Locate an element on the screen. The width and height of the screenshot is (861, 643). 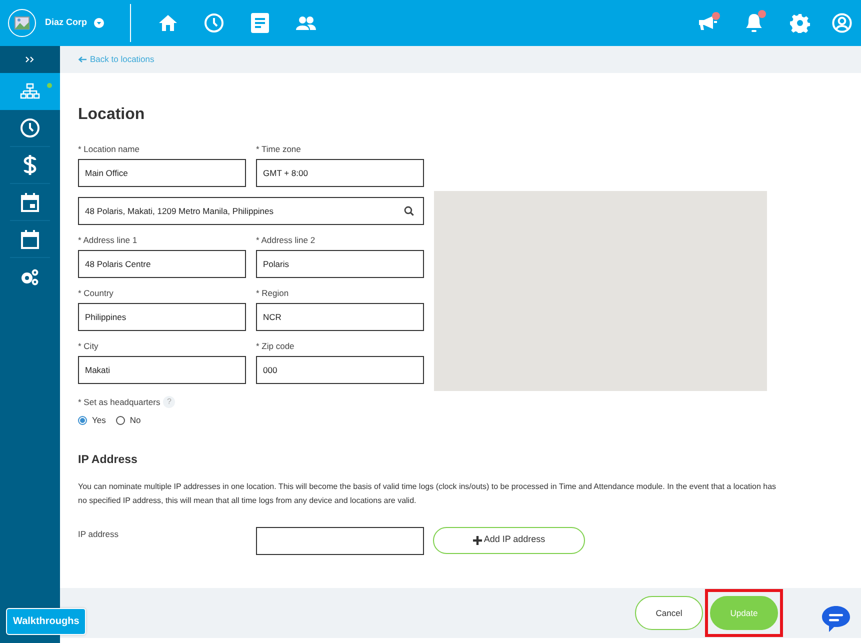
field-label: * Location name is located at coordinates (109, 150).